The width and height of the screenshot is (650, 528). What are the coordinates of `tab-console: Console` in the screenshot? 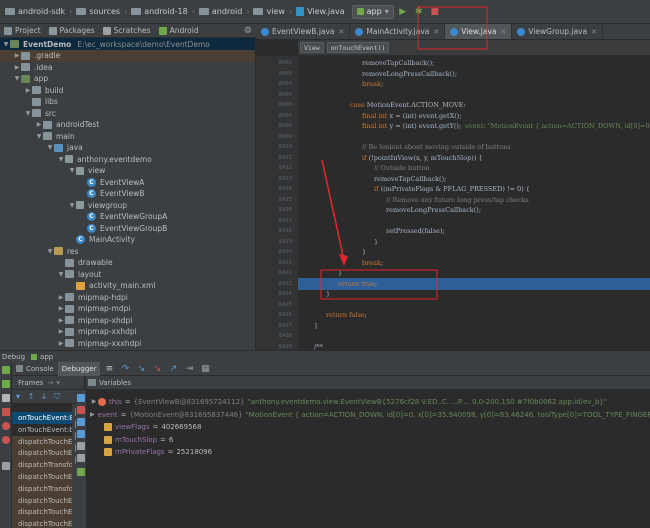 It's located at (35, 369).